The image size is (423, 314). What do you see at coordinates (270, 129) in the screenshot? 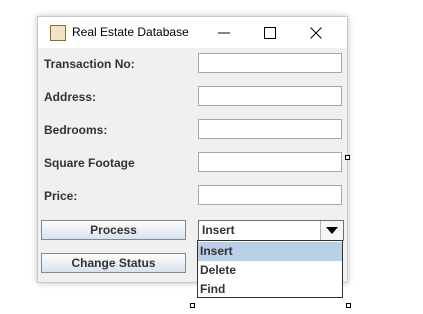
I see `bedrooms-field` at bounding box center [270, 129].